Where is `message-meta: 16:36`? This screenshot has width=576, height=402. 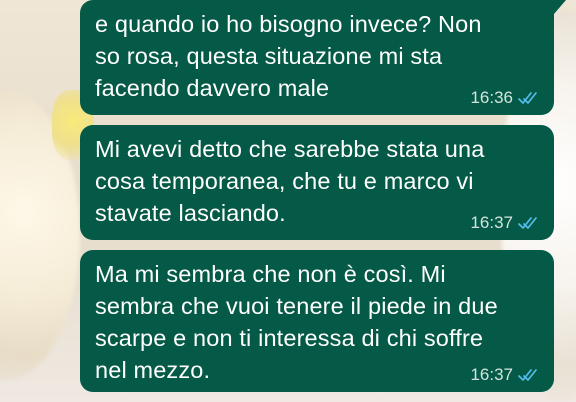 message-meta: 16:36 is located at coordinates (504, 98).